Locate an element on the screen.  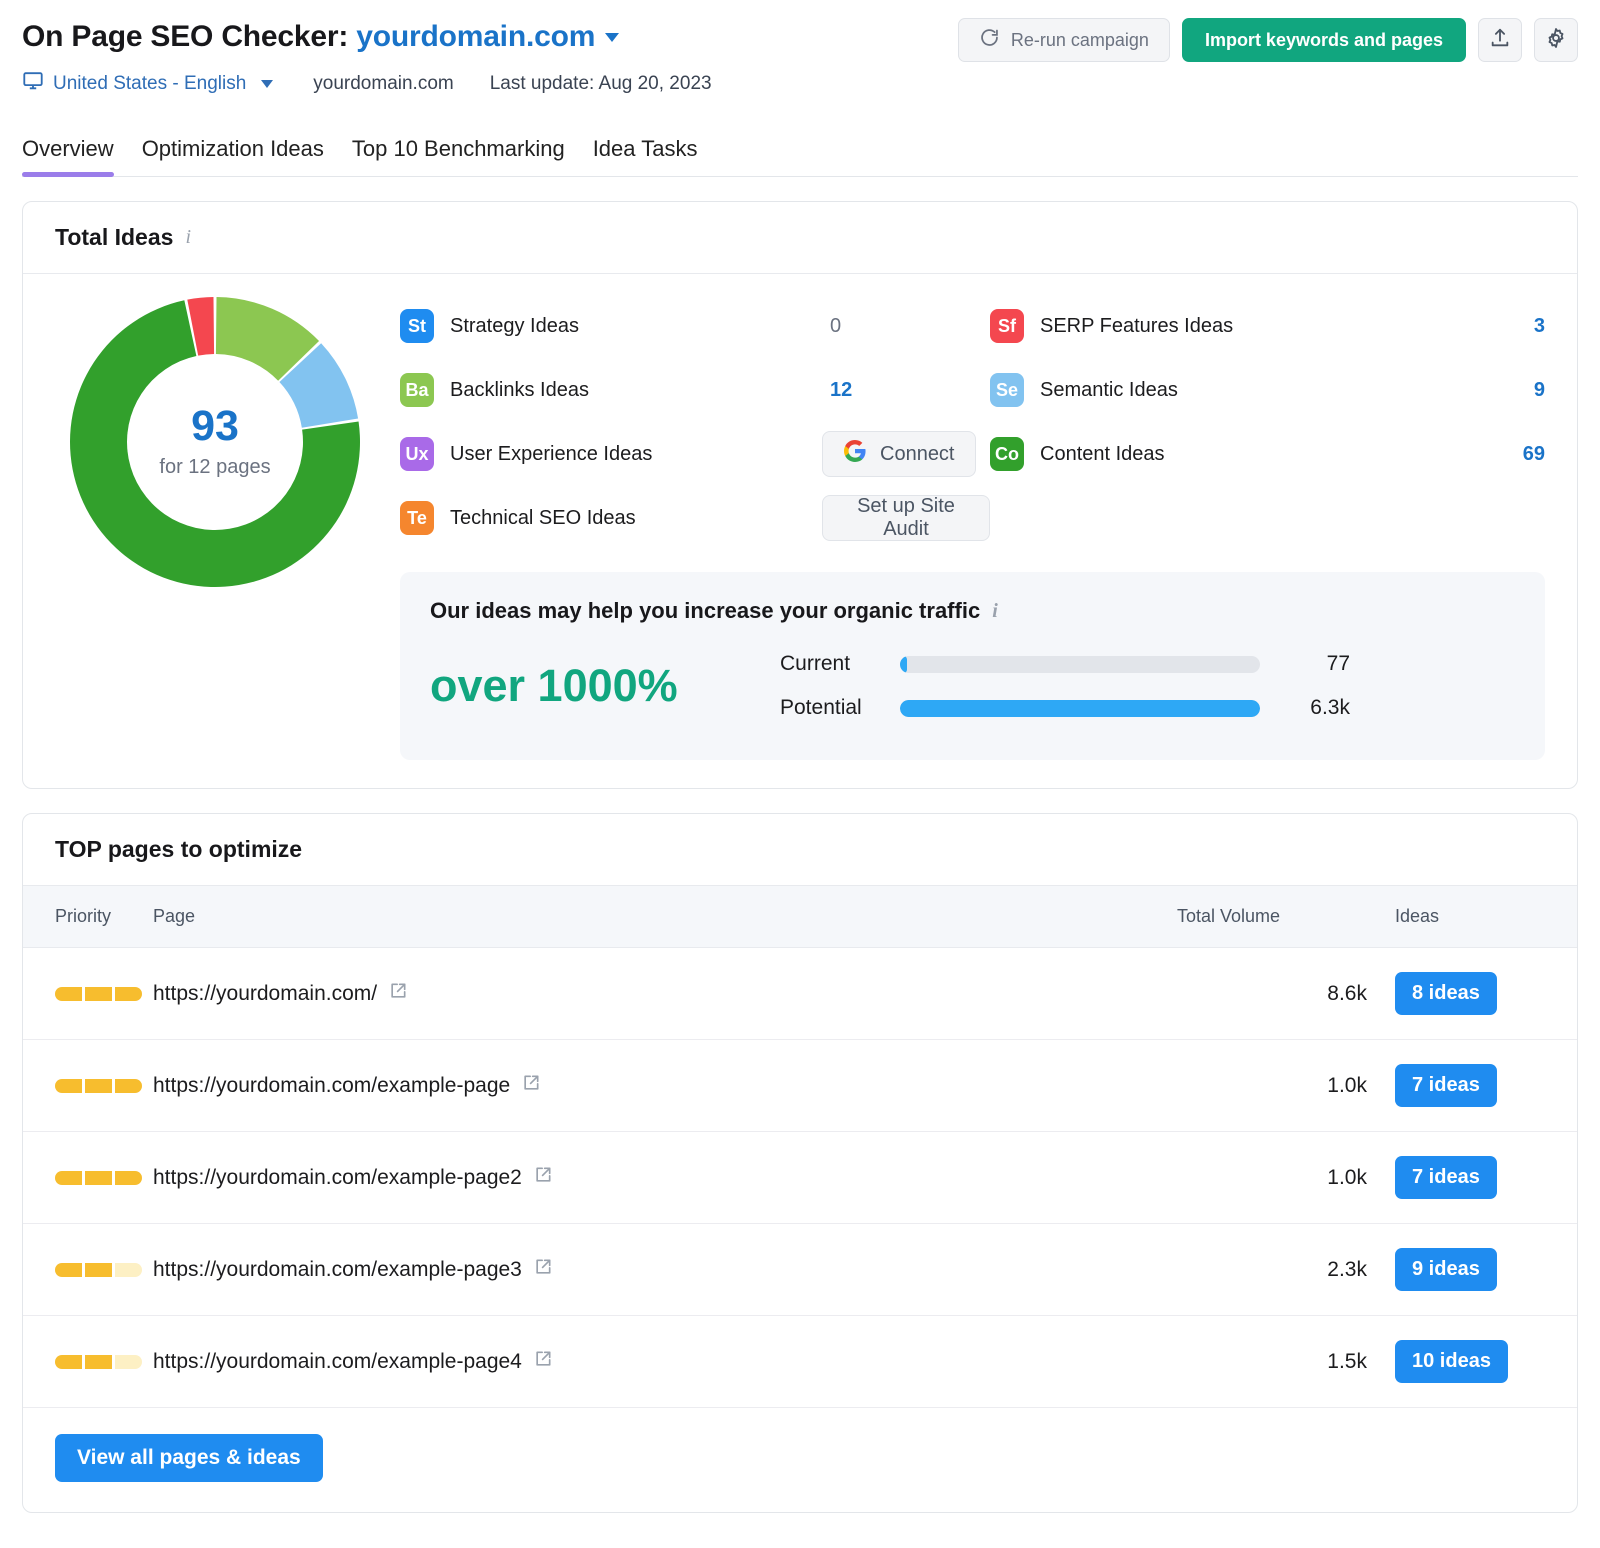
total-volume-cell: 2.3k is located at coordinates (1272, 1269).